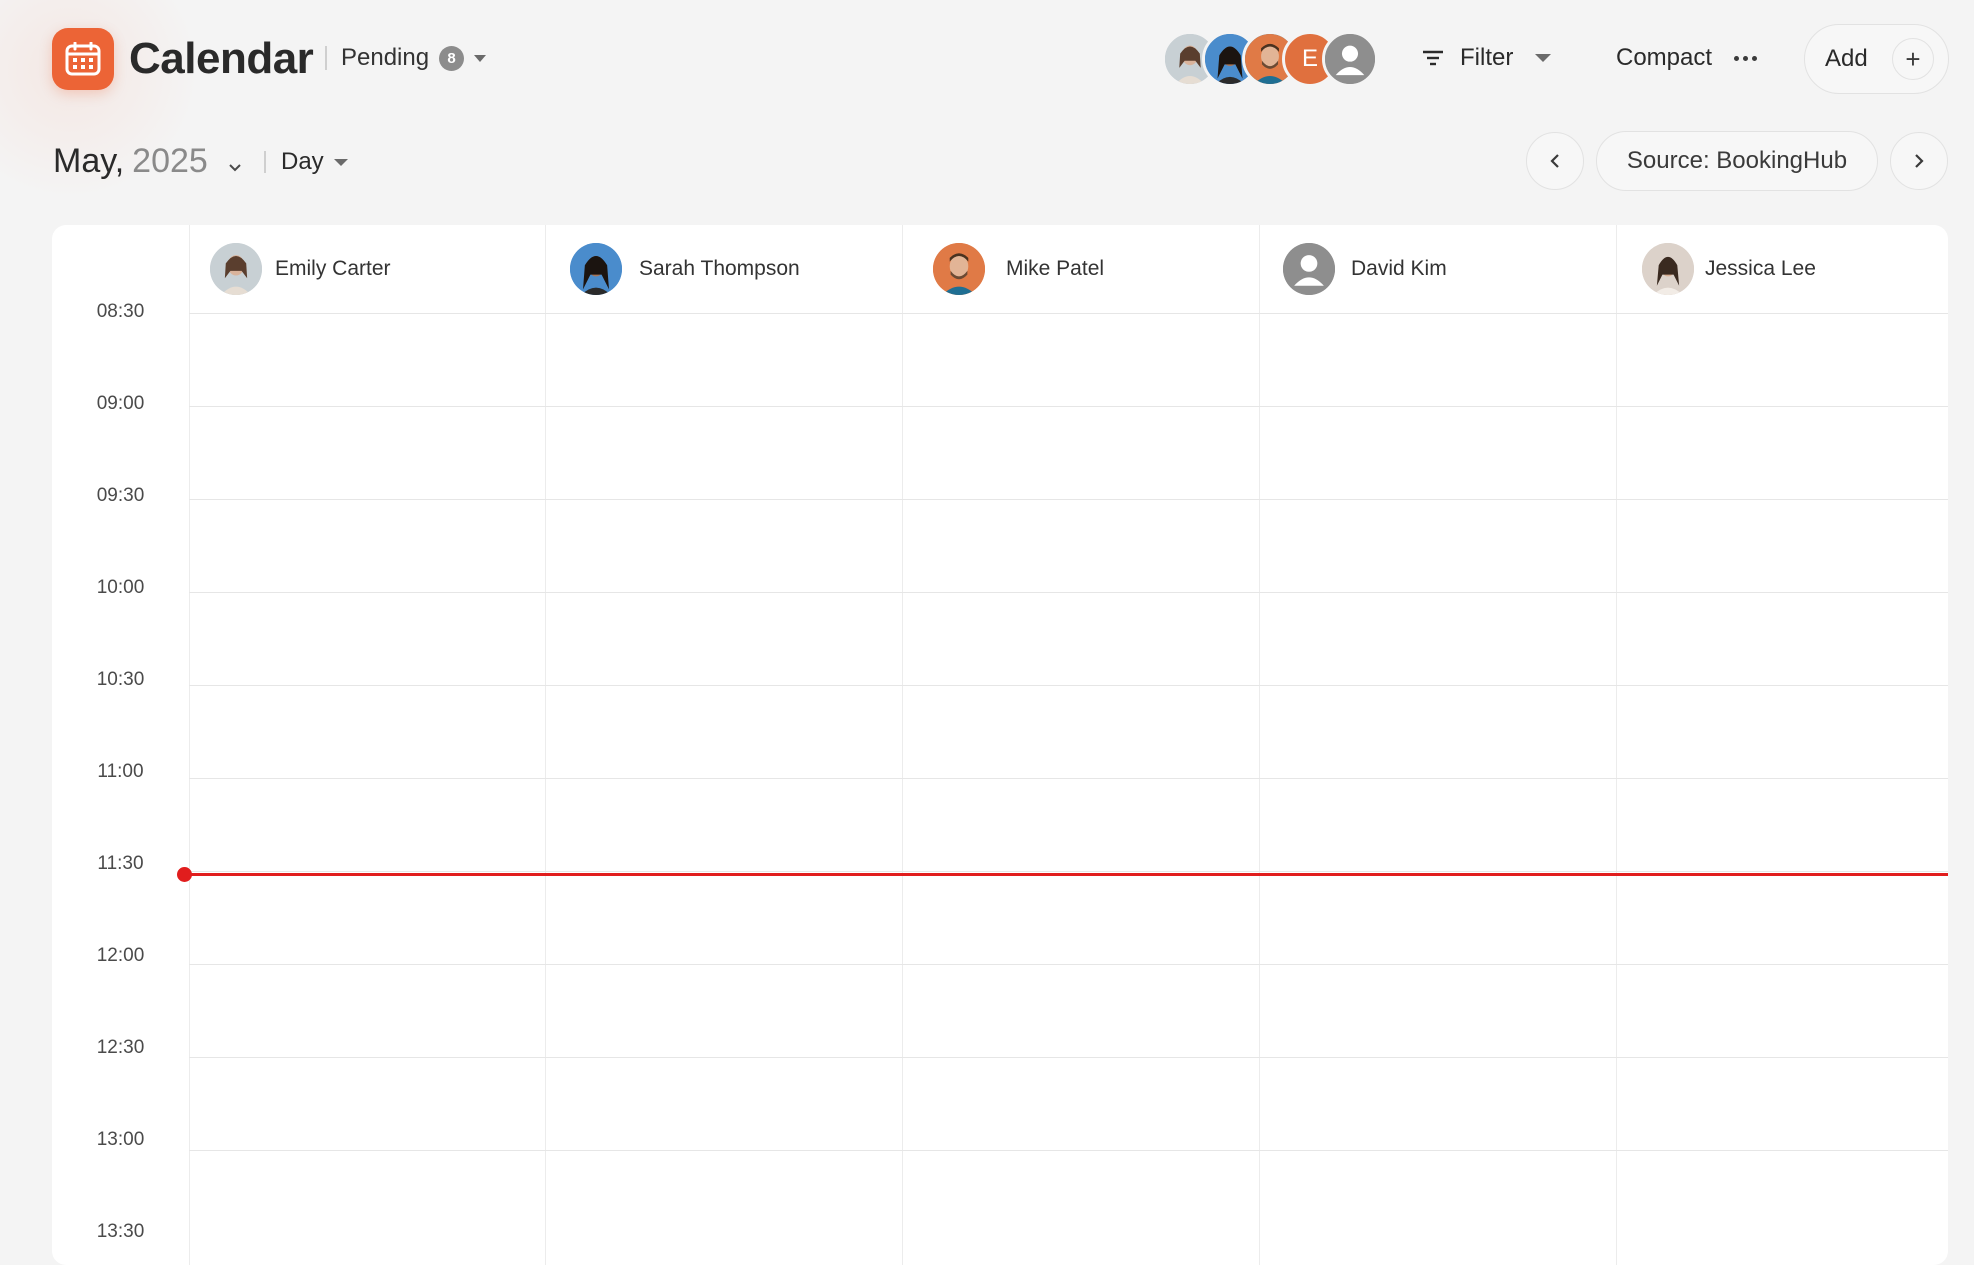 Image resolution: width=1974 pixels, height=1265 pixels. Describe the element at coordinates (1055, 268) in the screenshot. I see `staff-name: Mike Patel` at that location.